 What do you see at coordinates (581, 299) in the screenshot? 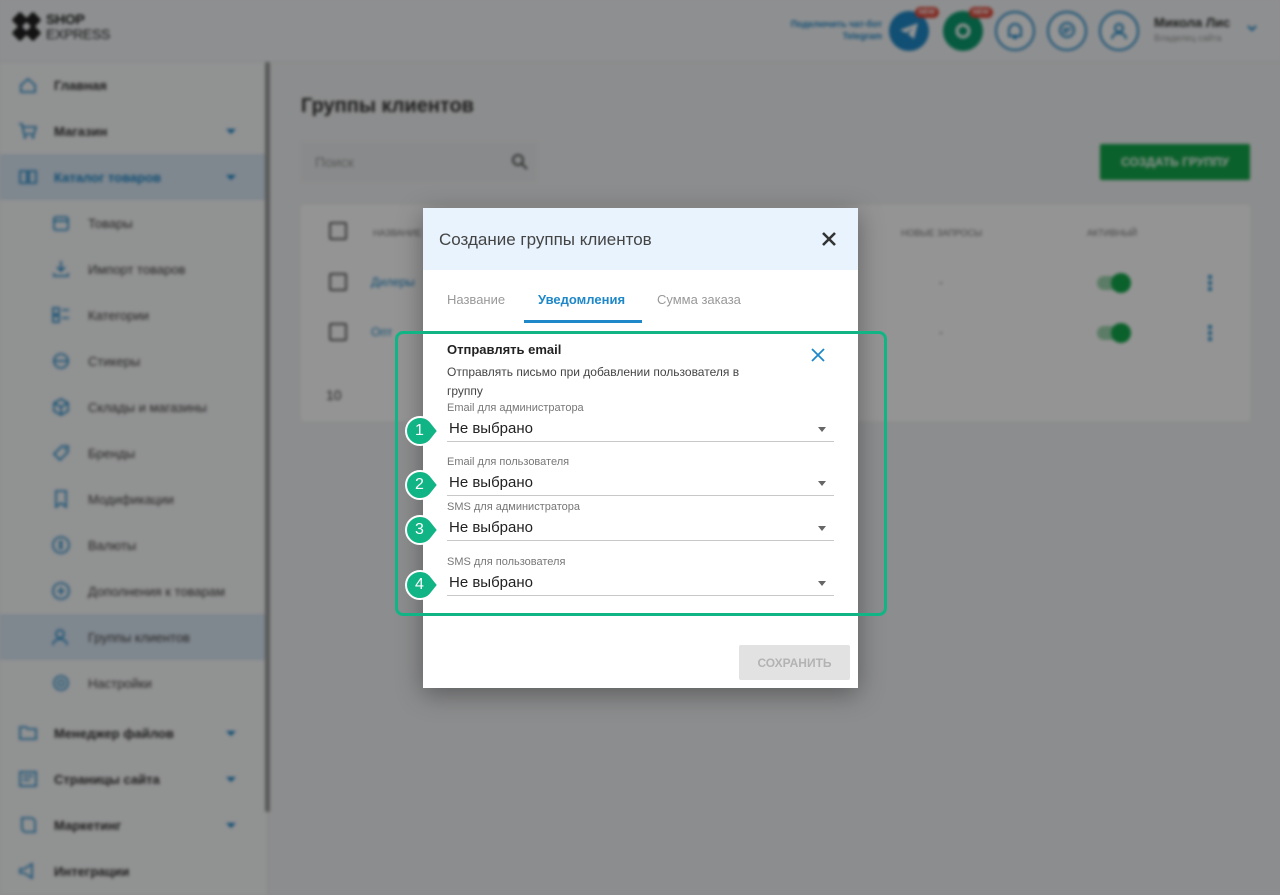
I see `tab-notifications: Уведомления` at bounding box center [581, 299].